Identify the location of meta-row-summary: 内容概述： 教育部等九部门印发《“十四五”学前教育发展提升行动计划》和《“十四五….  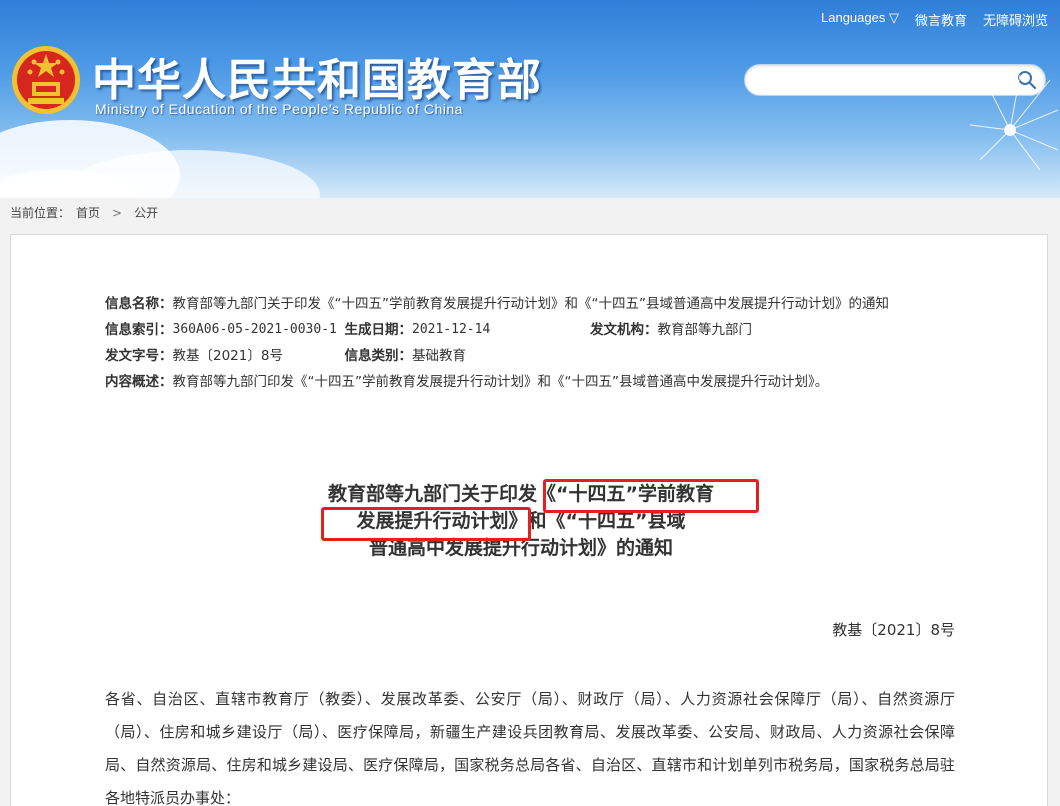
(535, 382).